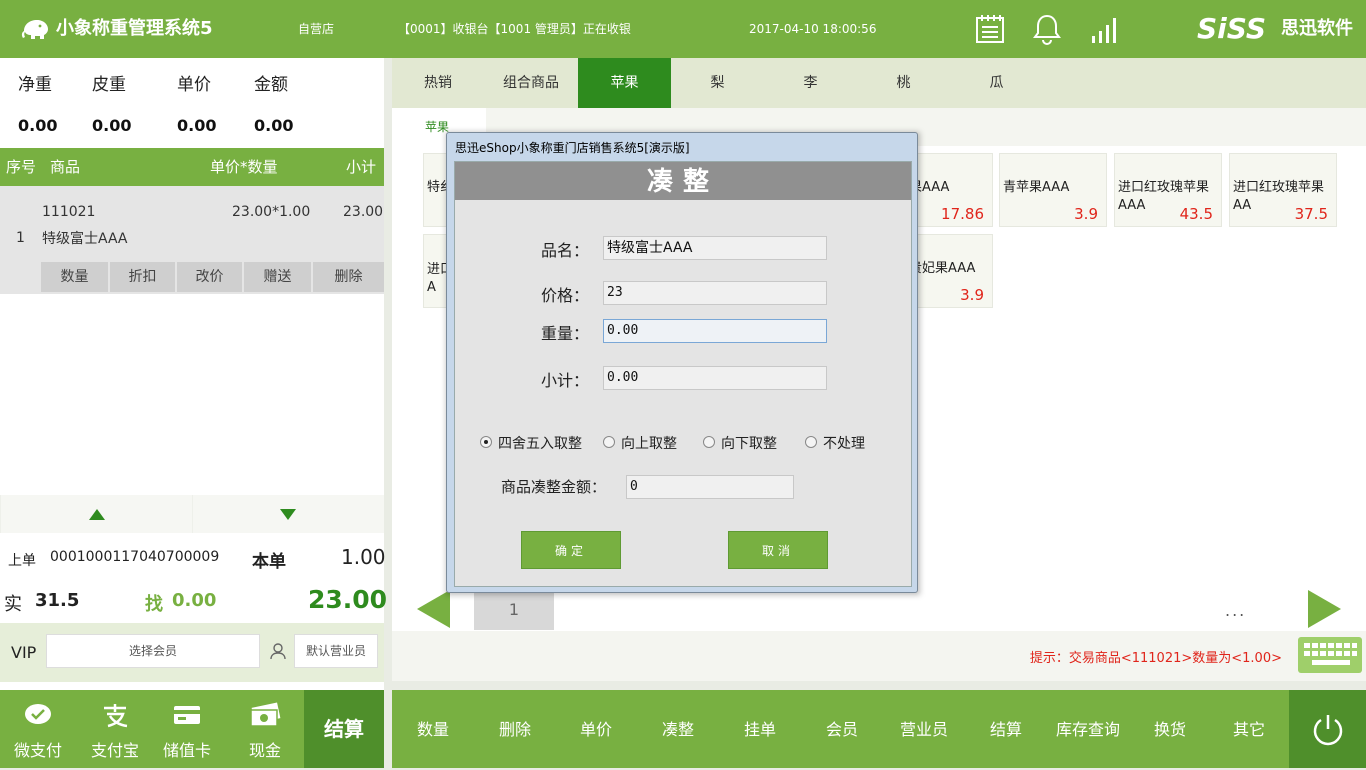 This screenshot has width=1366, height=770. What do you see at coordinates (715, 248) in the screenshot?
I see `name-field: 特级富士AAA` at bounding box center [715, 248].